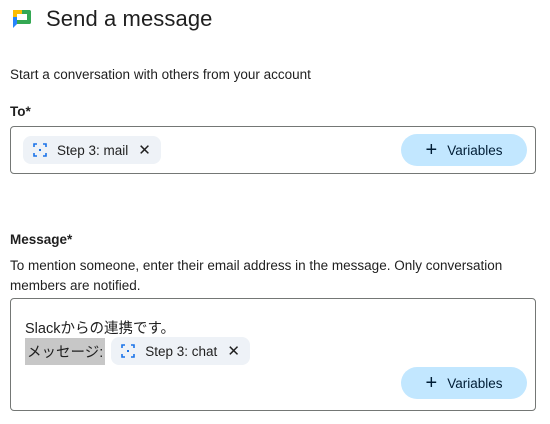  I want to click on message-text-line: Slackからの連携です。, so click(100, 329).